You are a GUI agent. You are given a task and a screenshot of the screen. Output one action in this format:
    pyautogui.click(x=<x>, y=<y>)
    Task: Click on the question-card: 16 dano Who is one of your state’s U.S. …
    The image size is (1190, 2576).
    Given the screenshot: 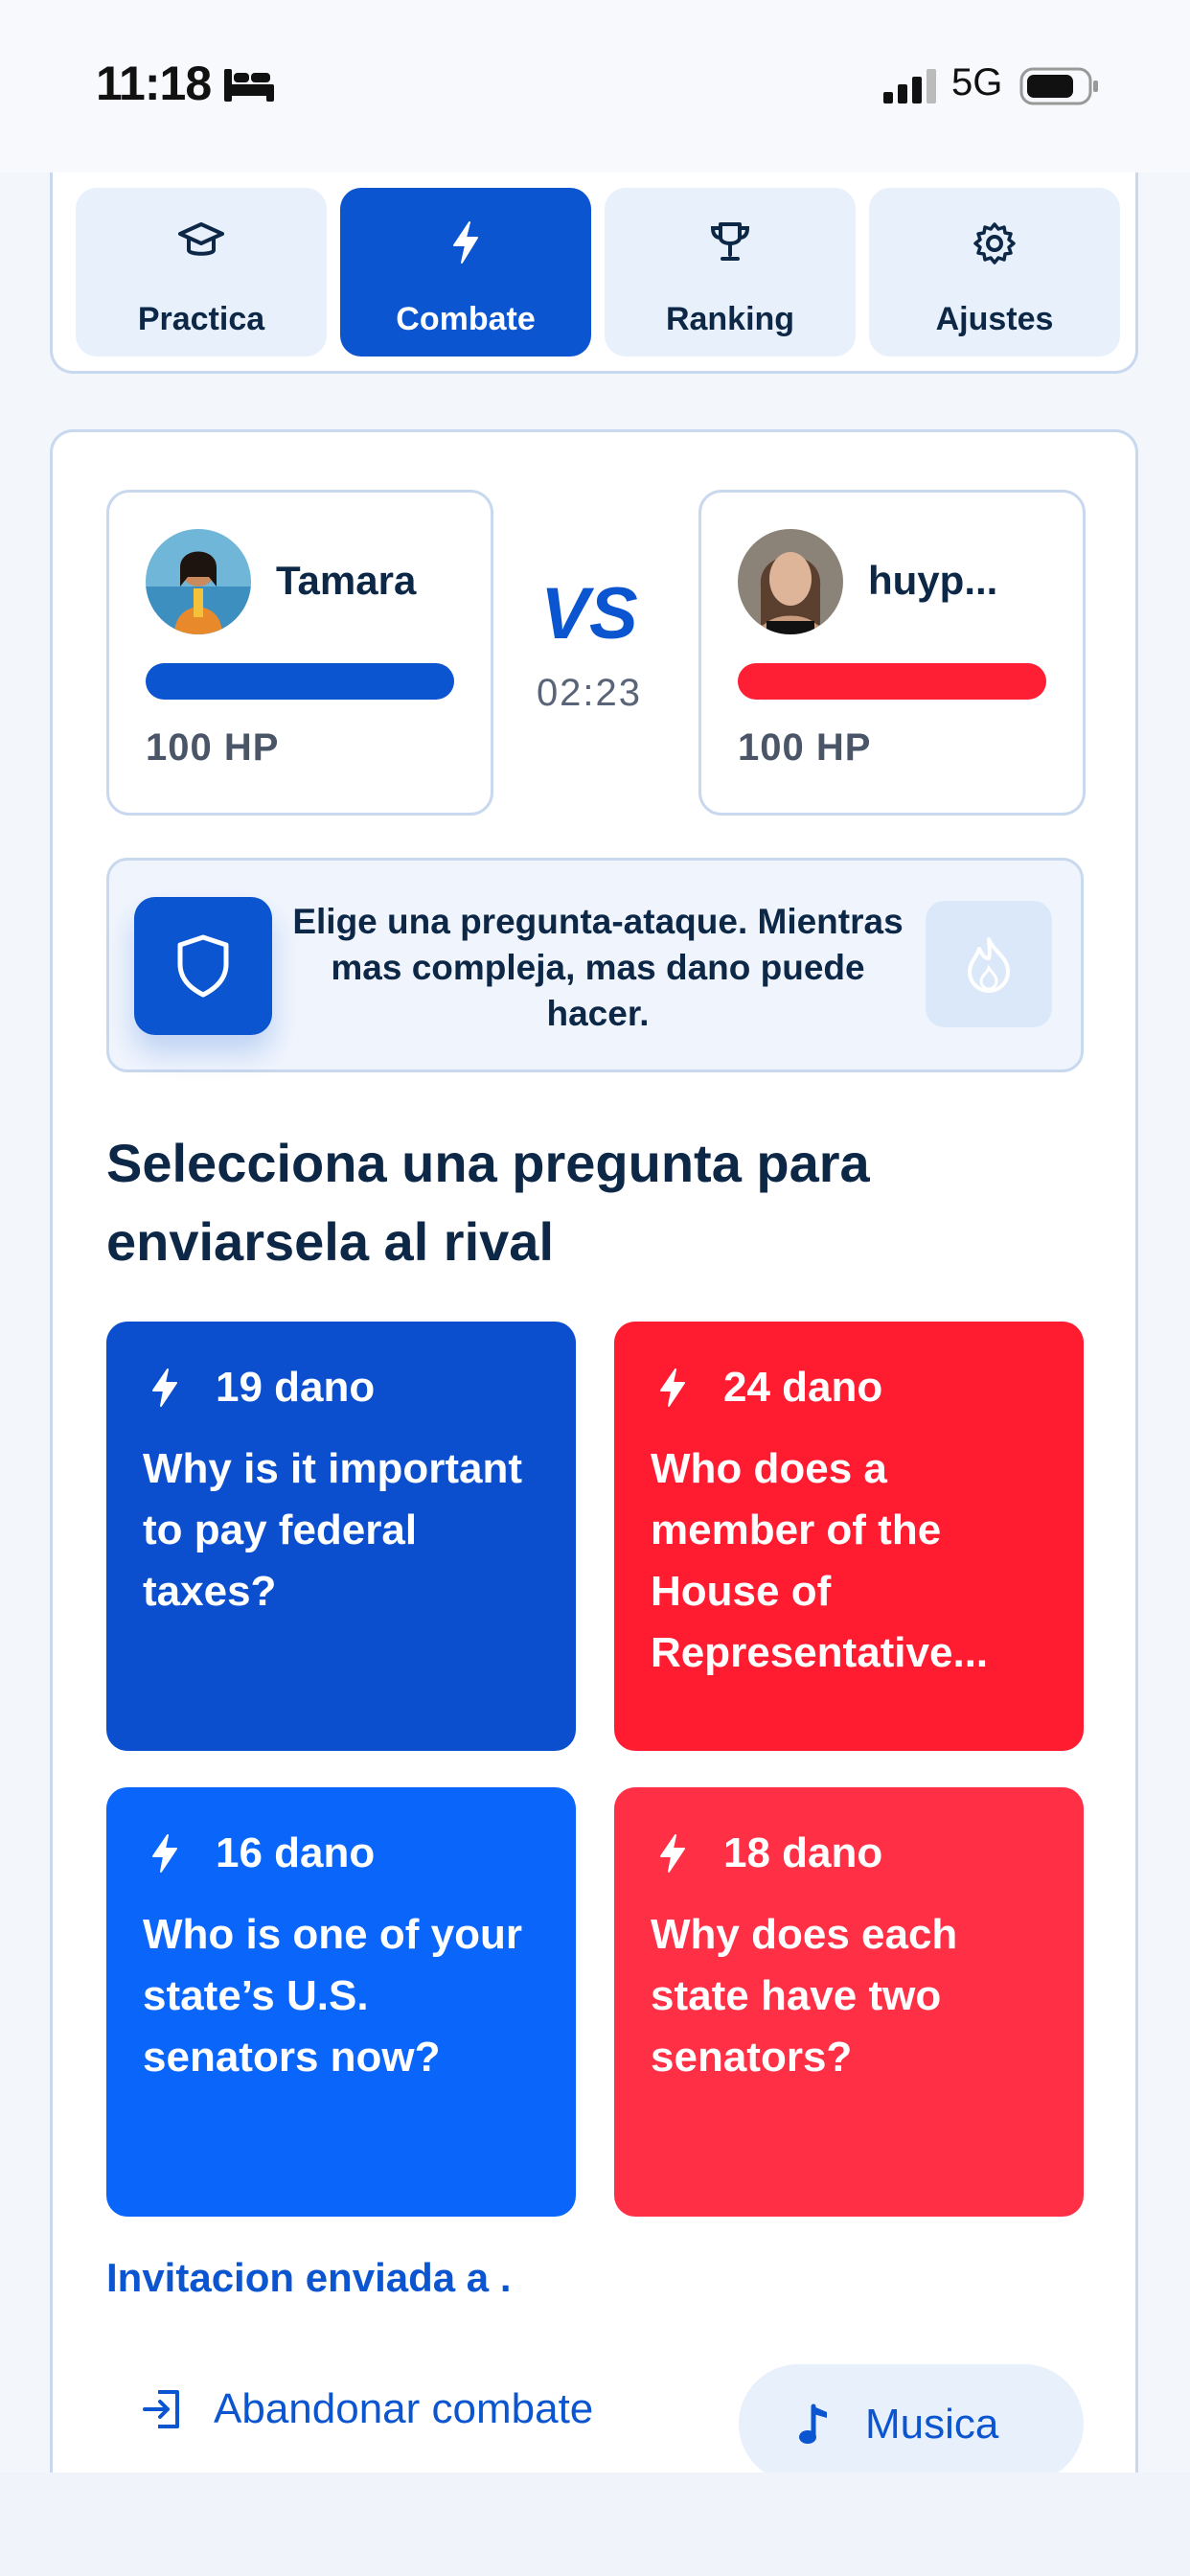 What is the action you would take?
    pyautogui.click(x=341, y=2002)
    